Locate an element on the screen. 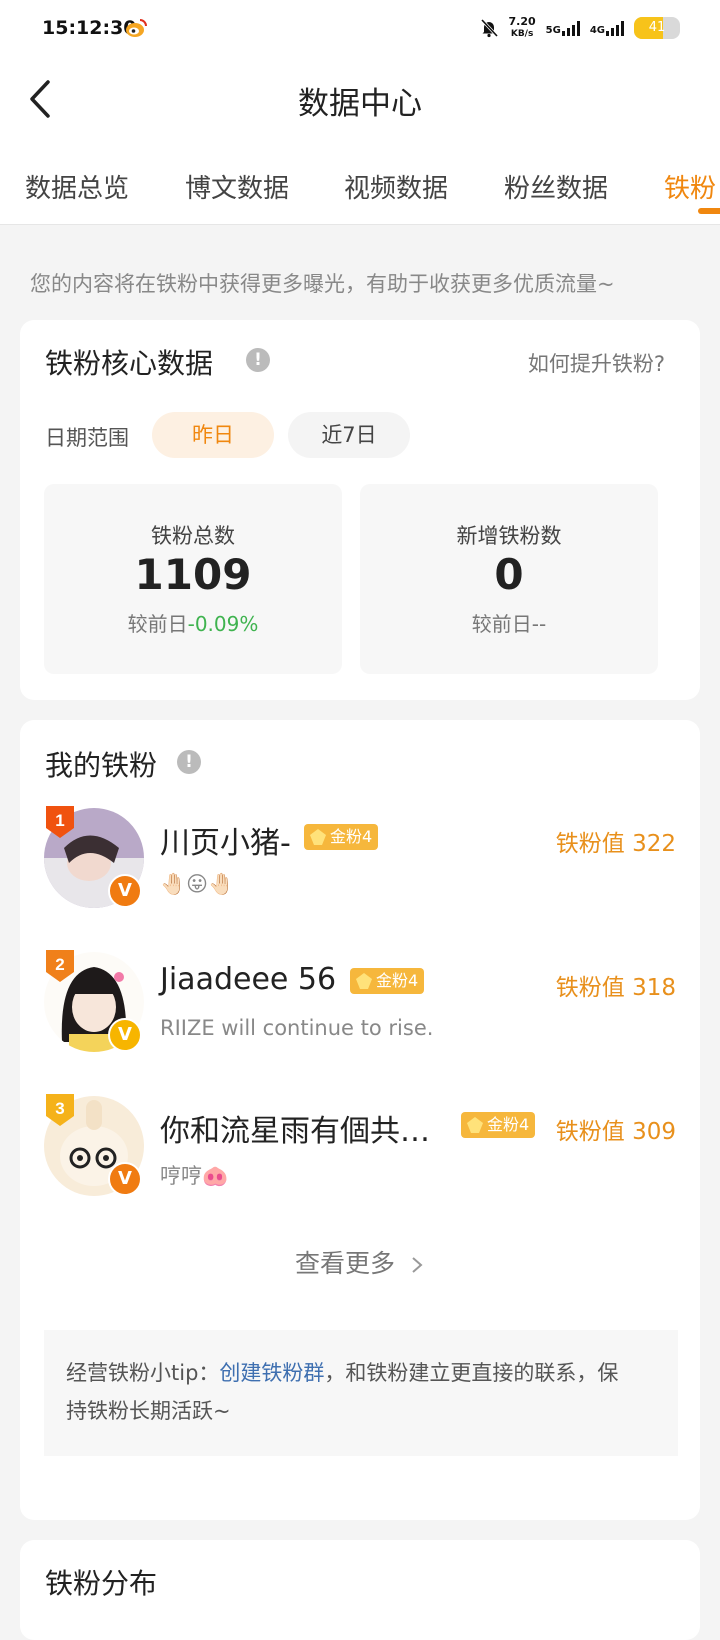 This screenshot has width=720, height=1640. fan-bio: 🤚🏻😛🤚🏻 is located at coordinates (197, 884).